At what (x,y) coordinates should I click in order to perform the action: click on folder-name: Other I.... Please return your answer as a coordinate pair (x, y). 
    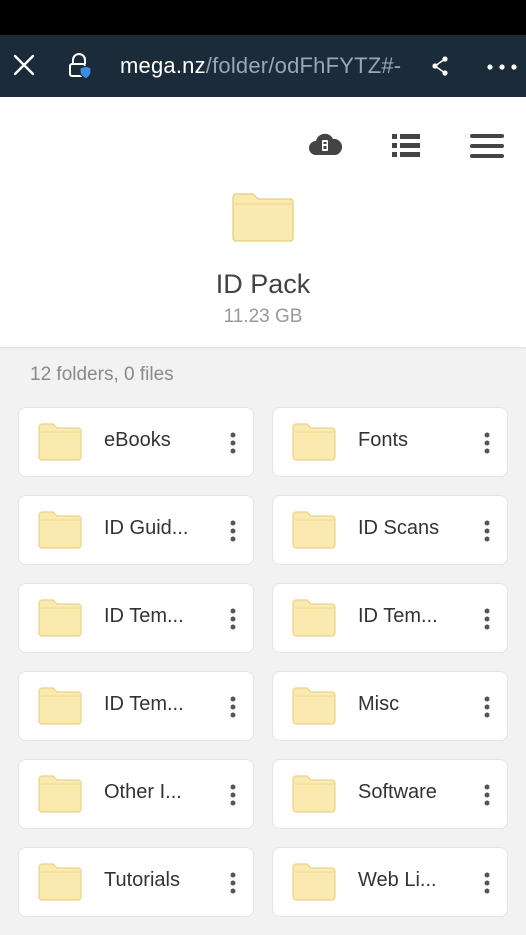
    Looking at the image, I should click on (143, 792).